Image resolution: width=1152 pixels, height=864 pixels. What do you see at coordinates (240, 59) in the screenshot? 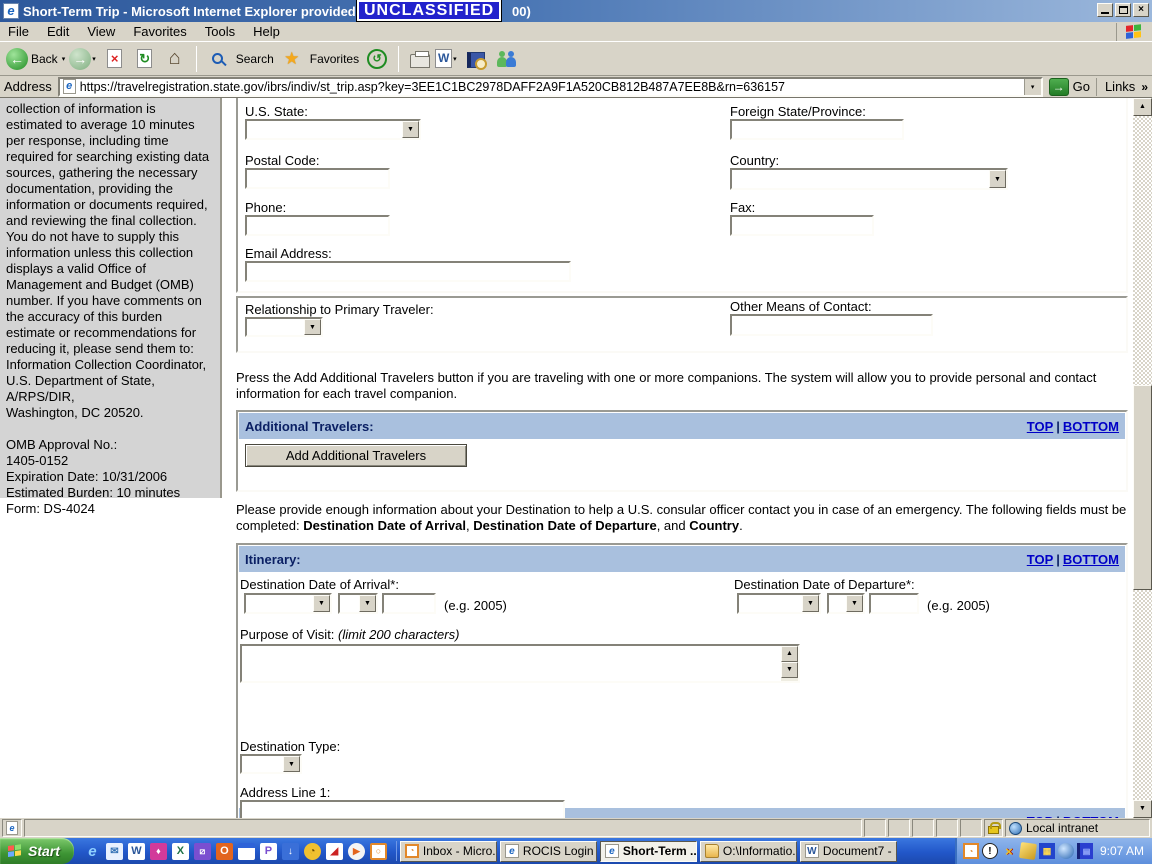
I see `search-button: Search` at bounding box center [240, 59].